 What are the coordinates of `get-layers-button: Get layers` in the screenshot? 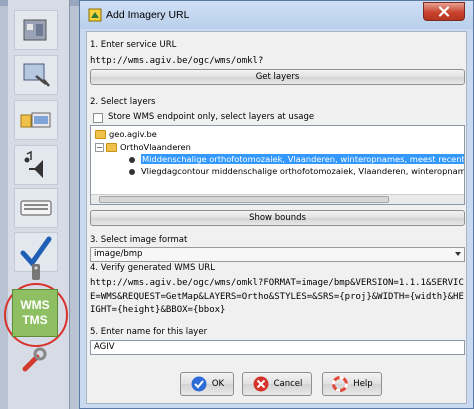 It's located at (277, 77).